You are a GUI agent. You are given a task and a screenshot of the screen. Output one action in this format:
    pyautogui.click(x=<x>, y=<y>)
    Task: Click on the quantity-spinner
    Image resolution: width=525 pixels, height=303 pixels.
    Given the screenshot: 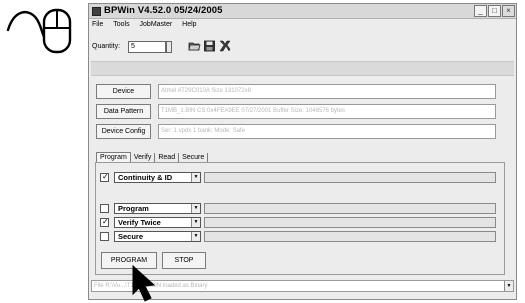 What is the action you would take?
    pyautogui.click(x=169, y=47)
    